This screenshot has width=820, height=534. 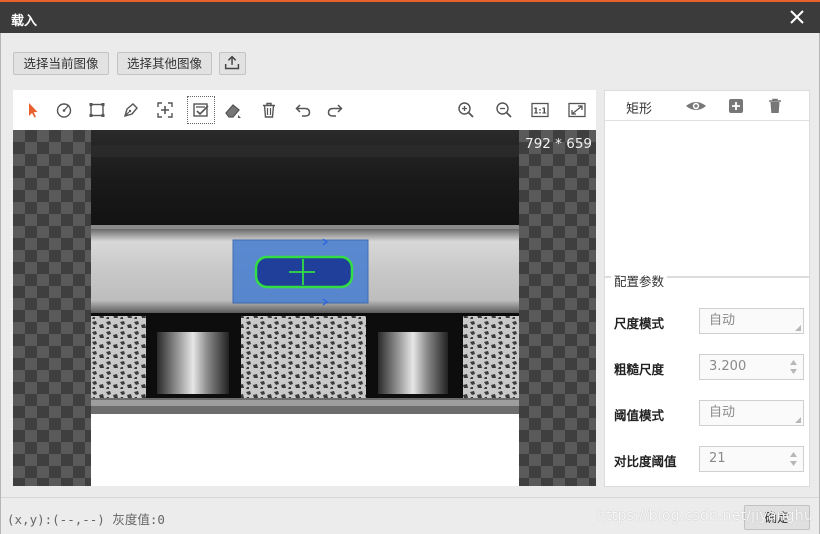 I want to click on trash-icon, so click(x=269, y=110).